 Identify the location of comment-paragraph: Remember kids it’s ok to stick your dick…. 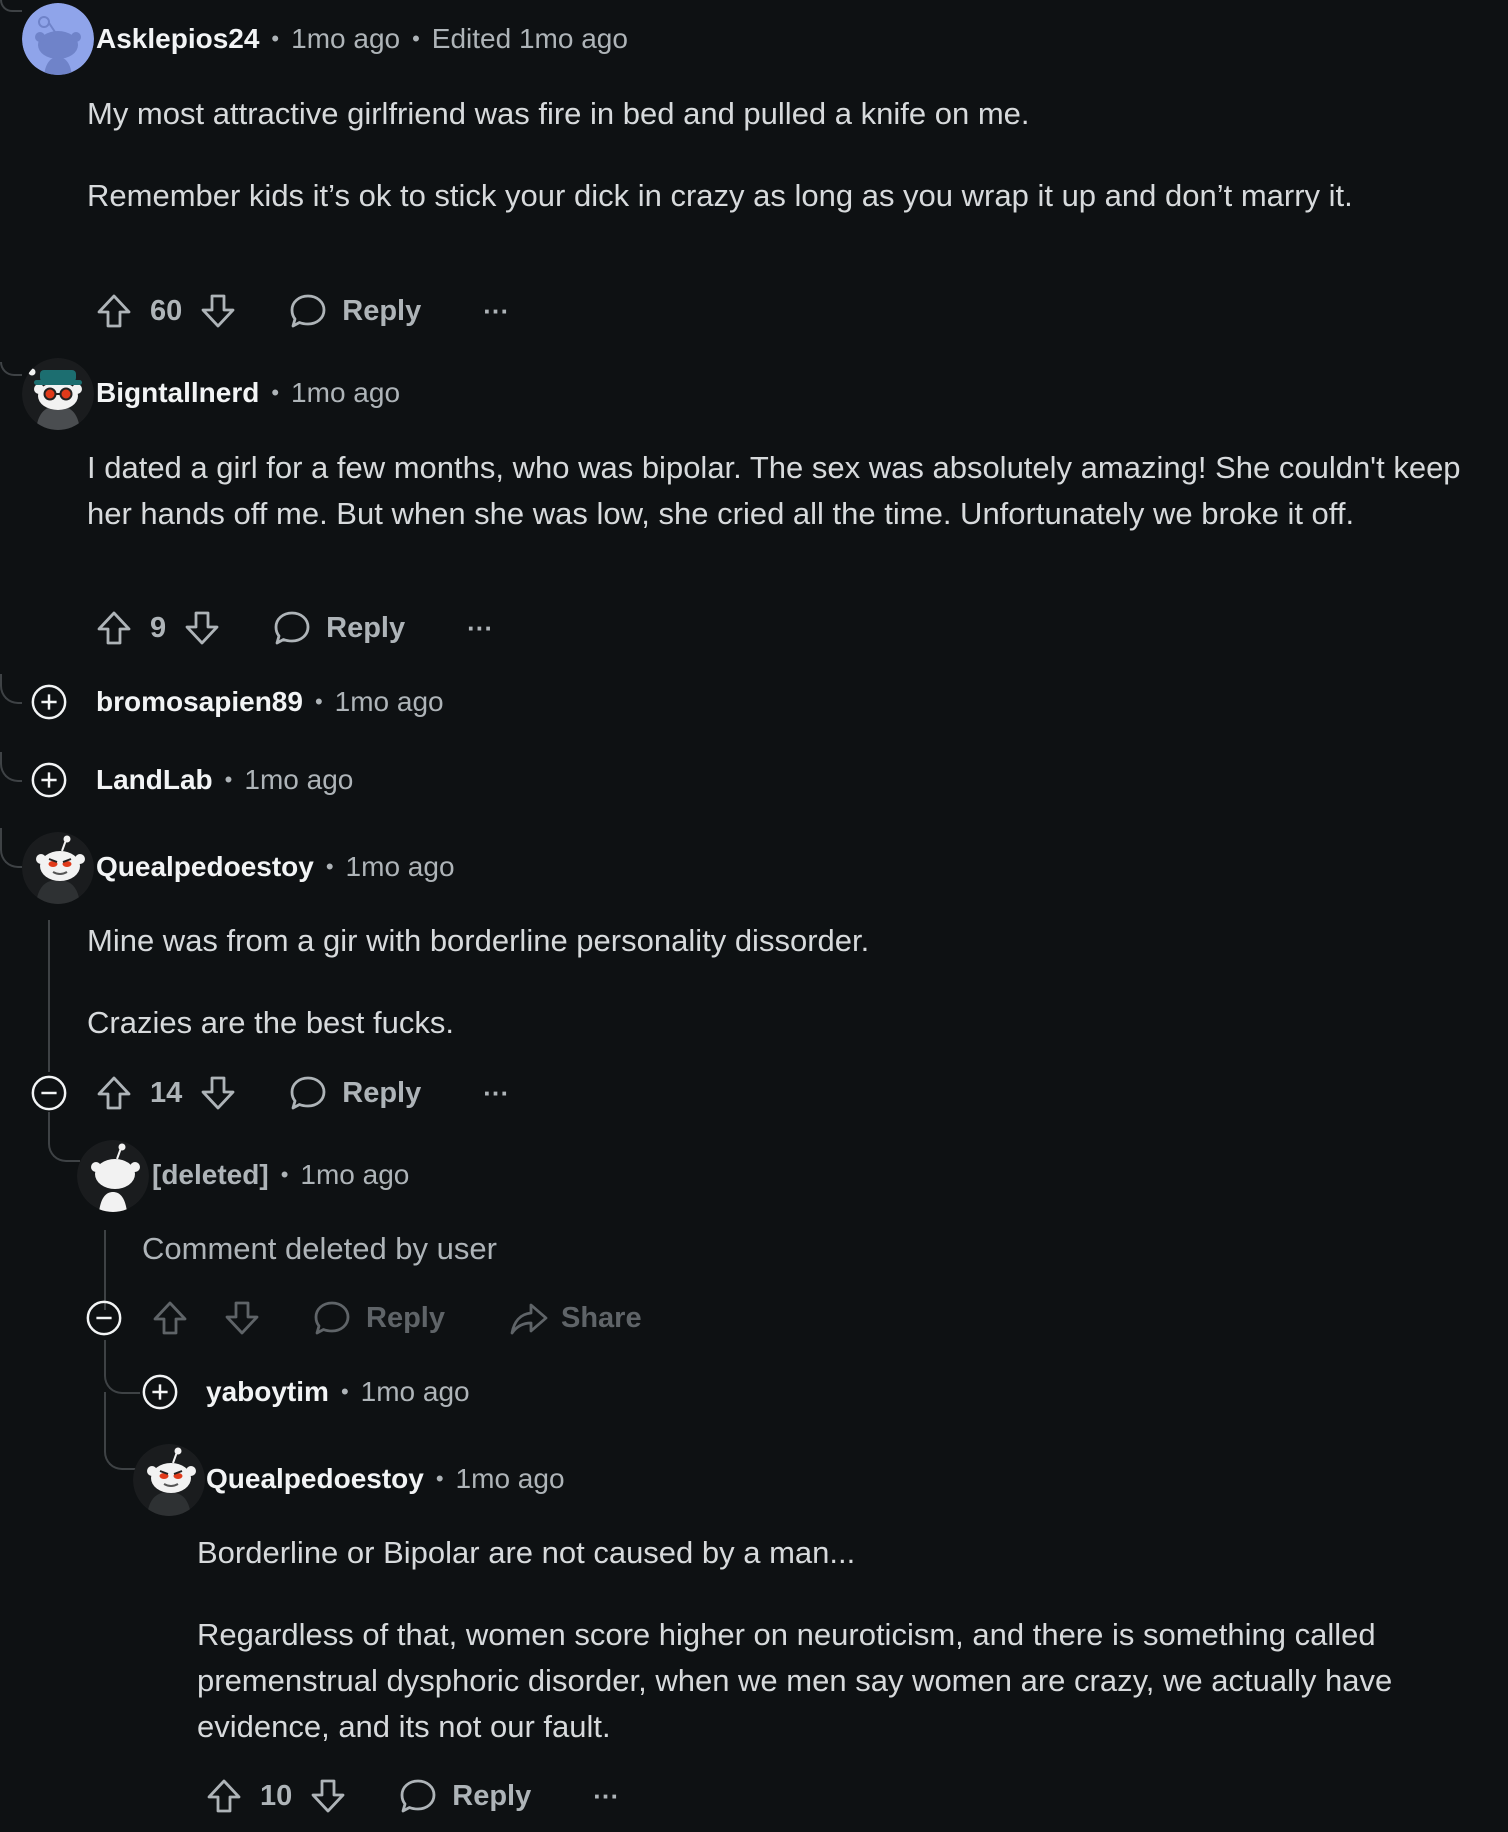
(720, 195).